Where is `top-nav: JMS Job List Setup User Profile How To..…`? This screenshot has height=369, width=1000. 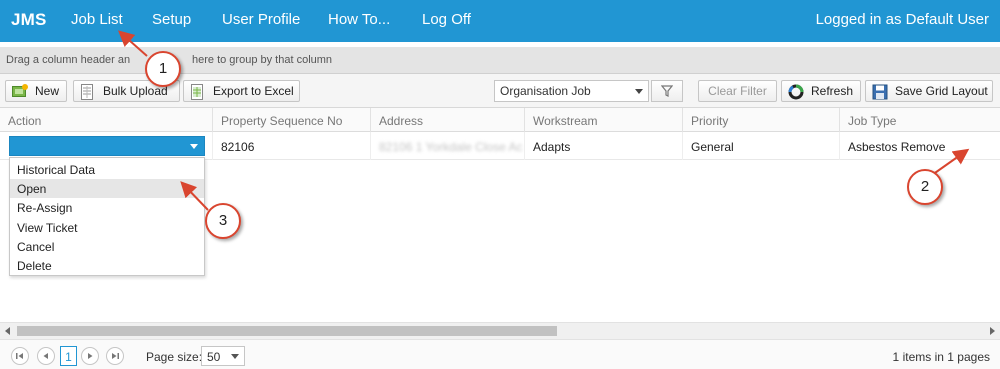 top-nav: JMS Job List Setup User Profile How To..… is located at coordinates (500, 21).